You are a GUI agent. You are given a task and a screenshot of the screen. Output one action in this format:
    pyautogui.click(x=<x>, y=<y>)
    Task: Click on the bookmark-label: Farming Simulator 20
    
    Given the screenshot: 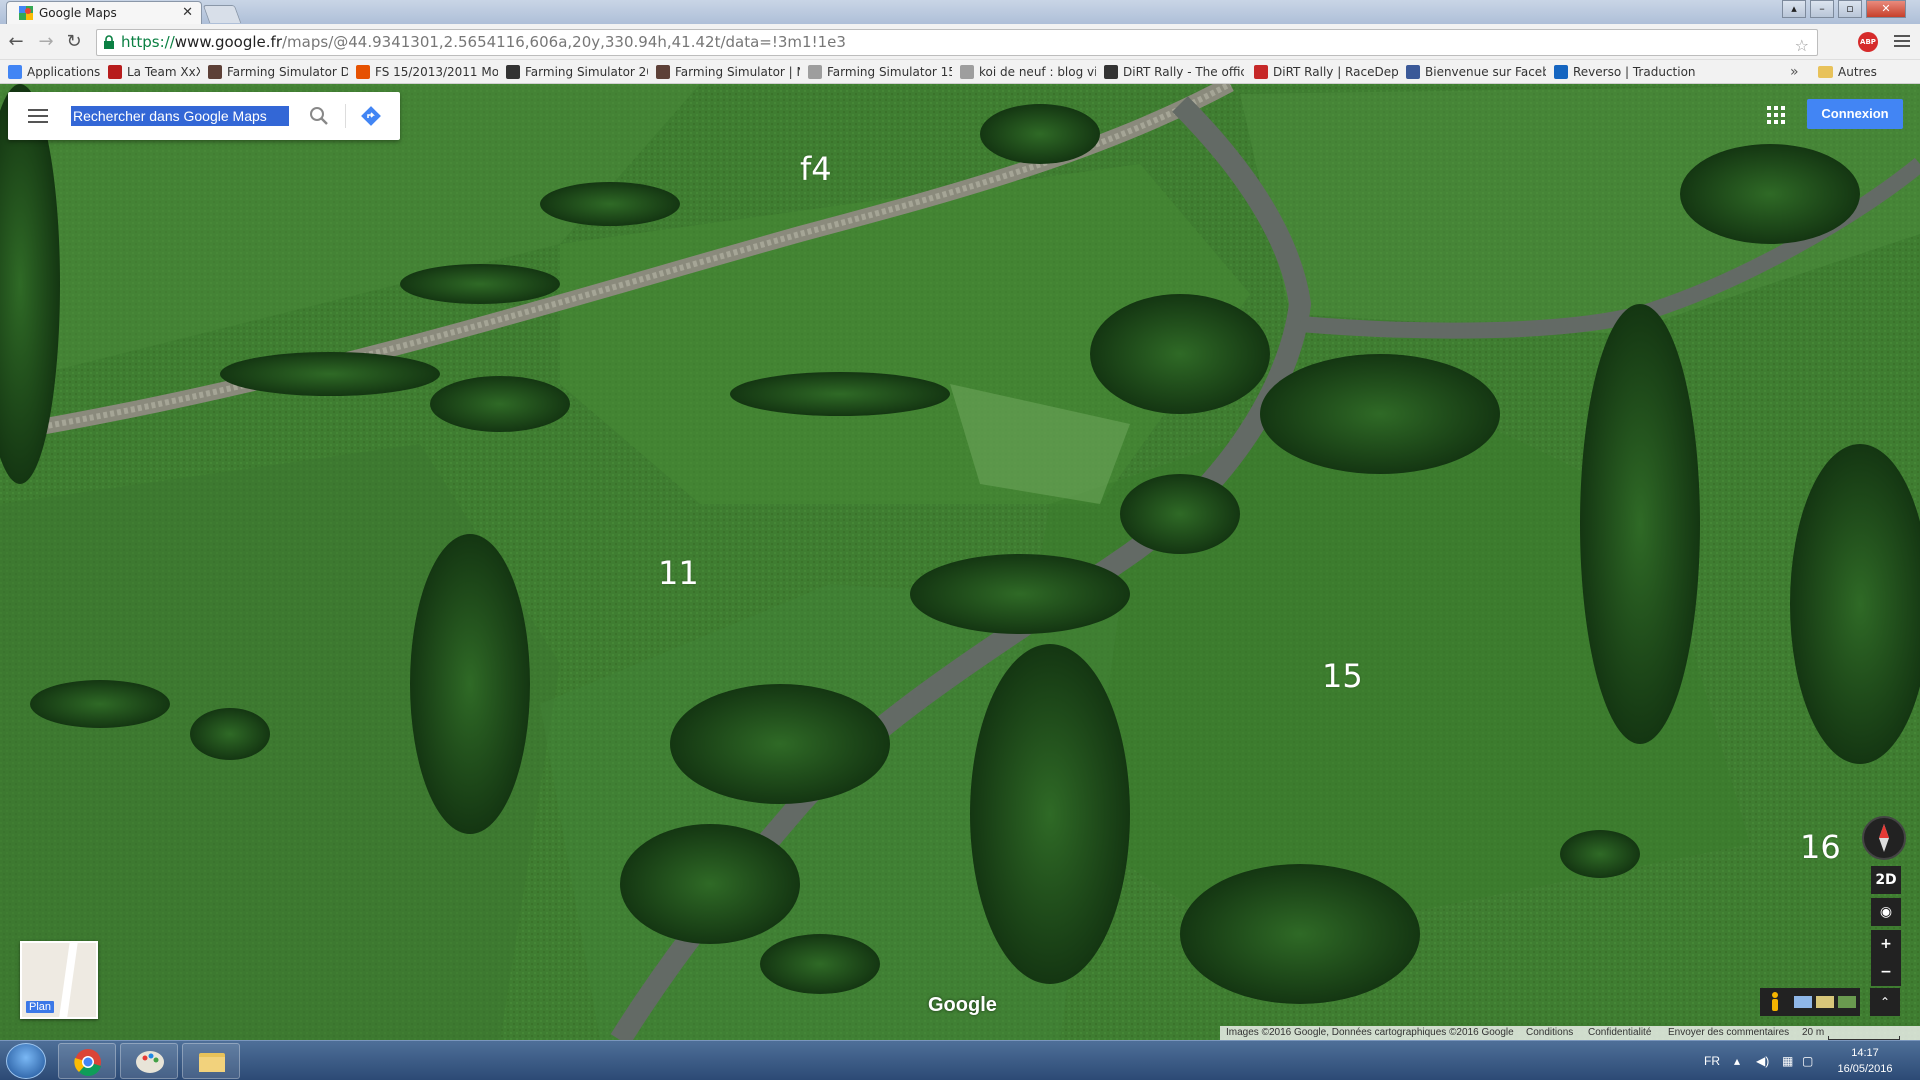 What is the action you would take?
    pyautogui.click(x=586, y=72)
    